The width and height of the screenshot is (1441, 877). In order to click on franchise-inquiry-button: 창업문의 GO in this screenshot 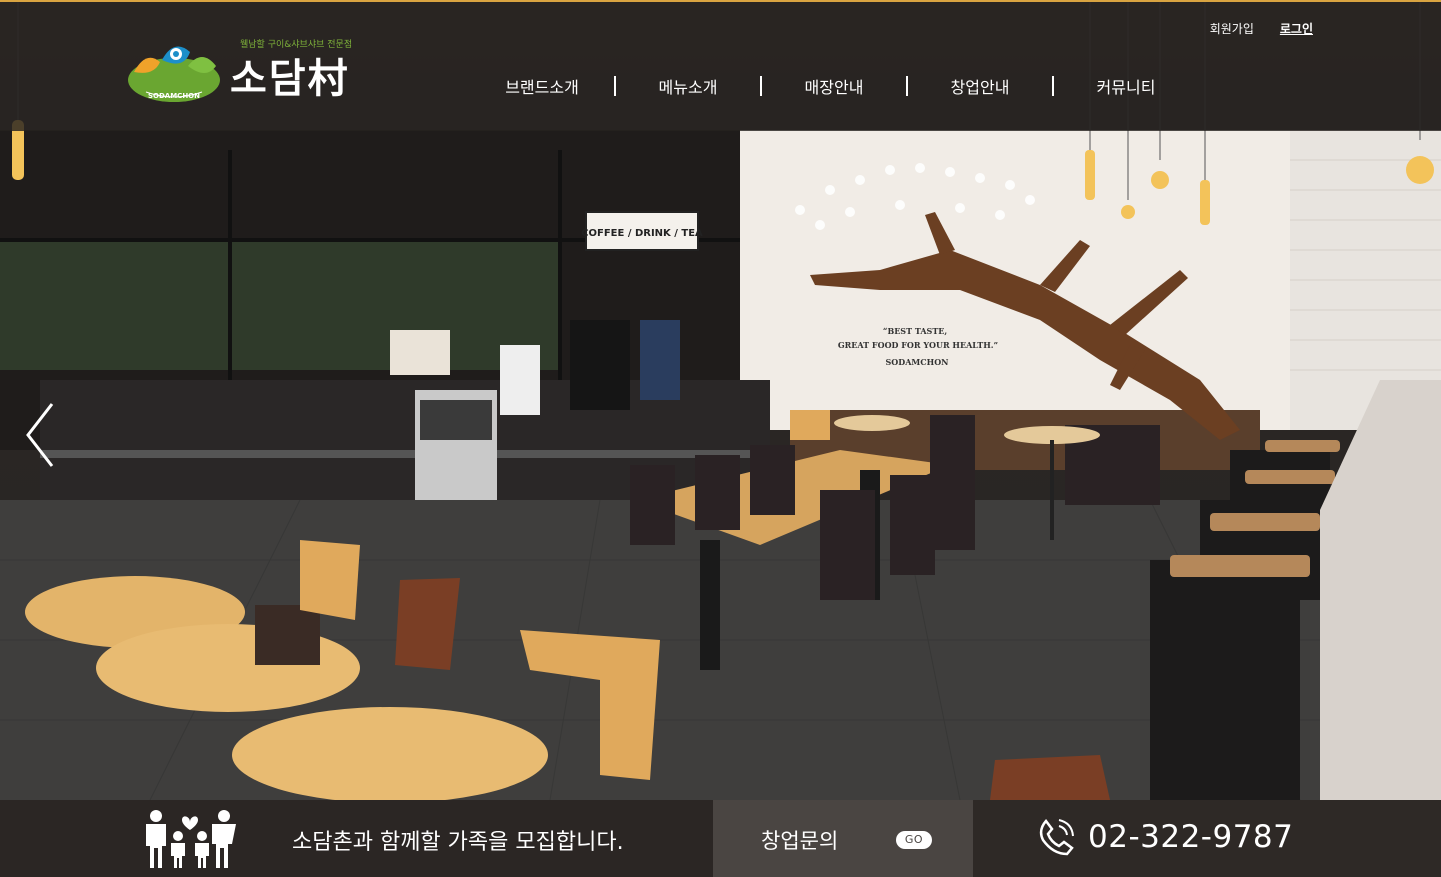, I will do `click(843, 838)`.